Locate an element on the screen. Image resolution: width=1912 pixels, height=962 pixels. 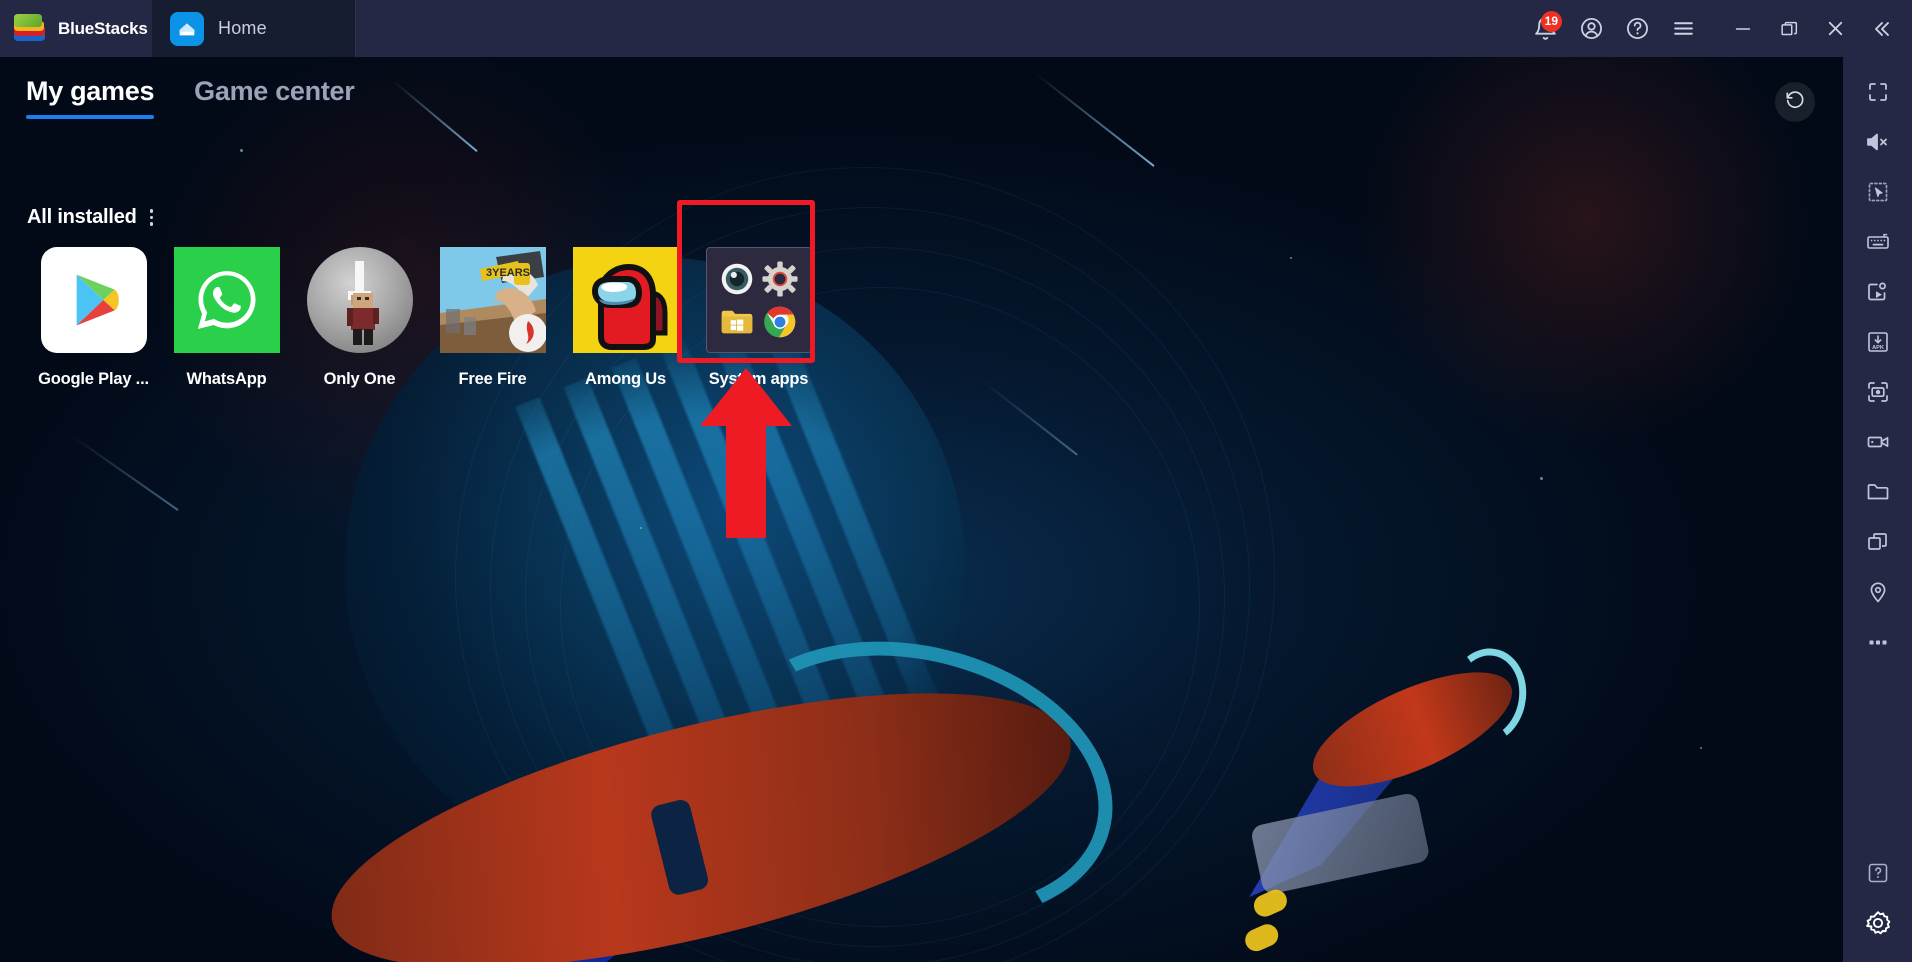
settings-gear-icon is located at coordinates (780, 279).